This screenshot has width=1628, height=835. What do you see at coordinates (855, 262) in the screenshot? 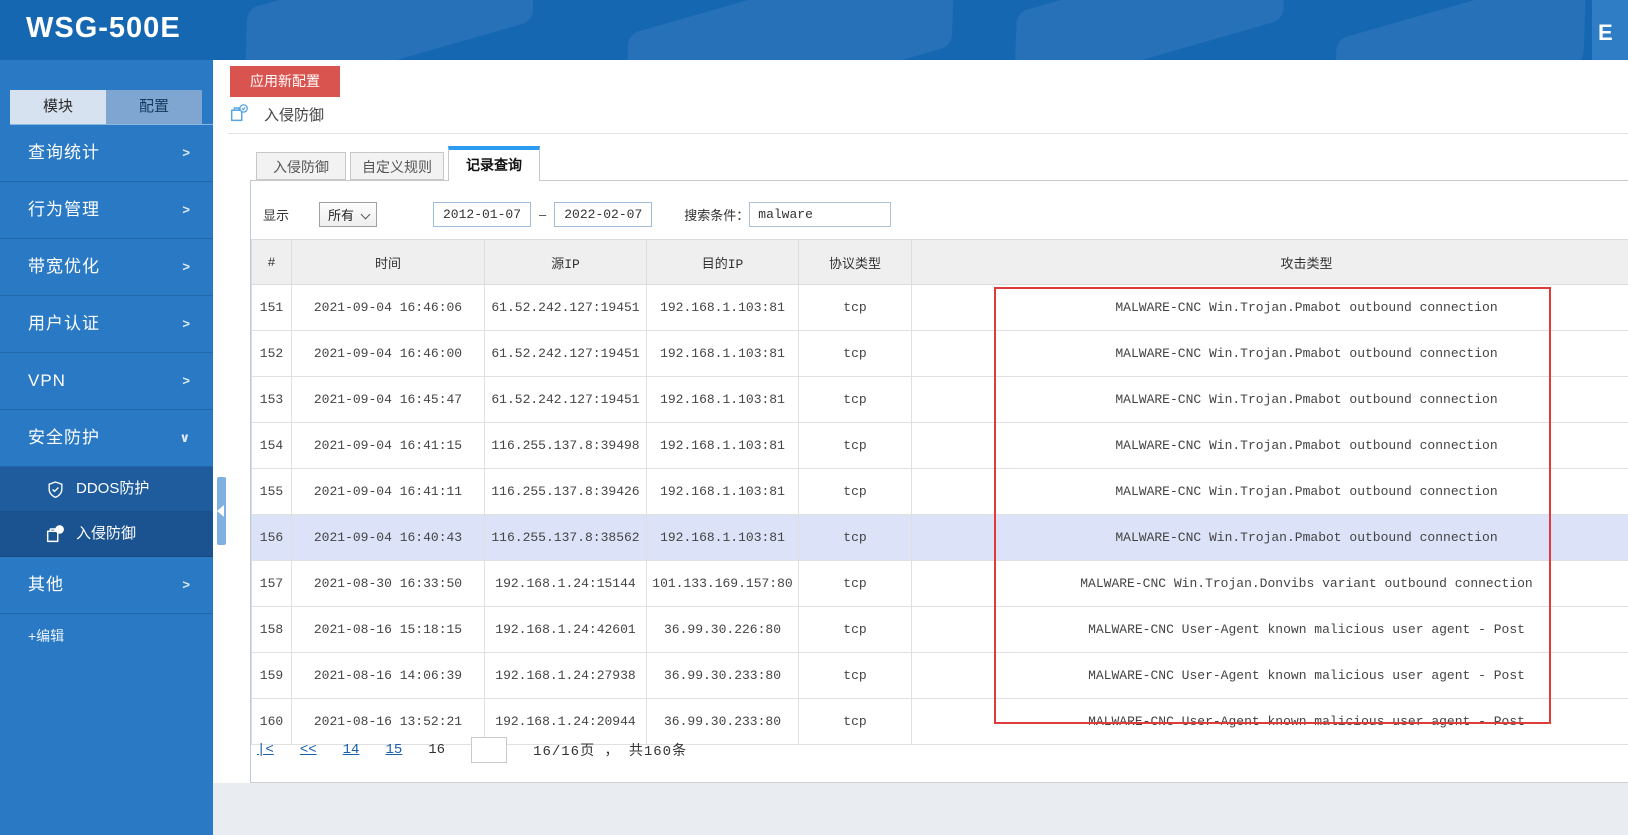
I see `column-header: 协议类型` at bounding box center [855, 262].